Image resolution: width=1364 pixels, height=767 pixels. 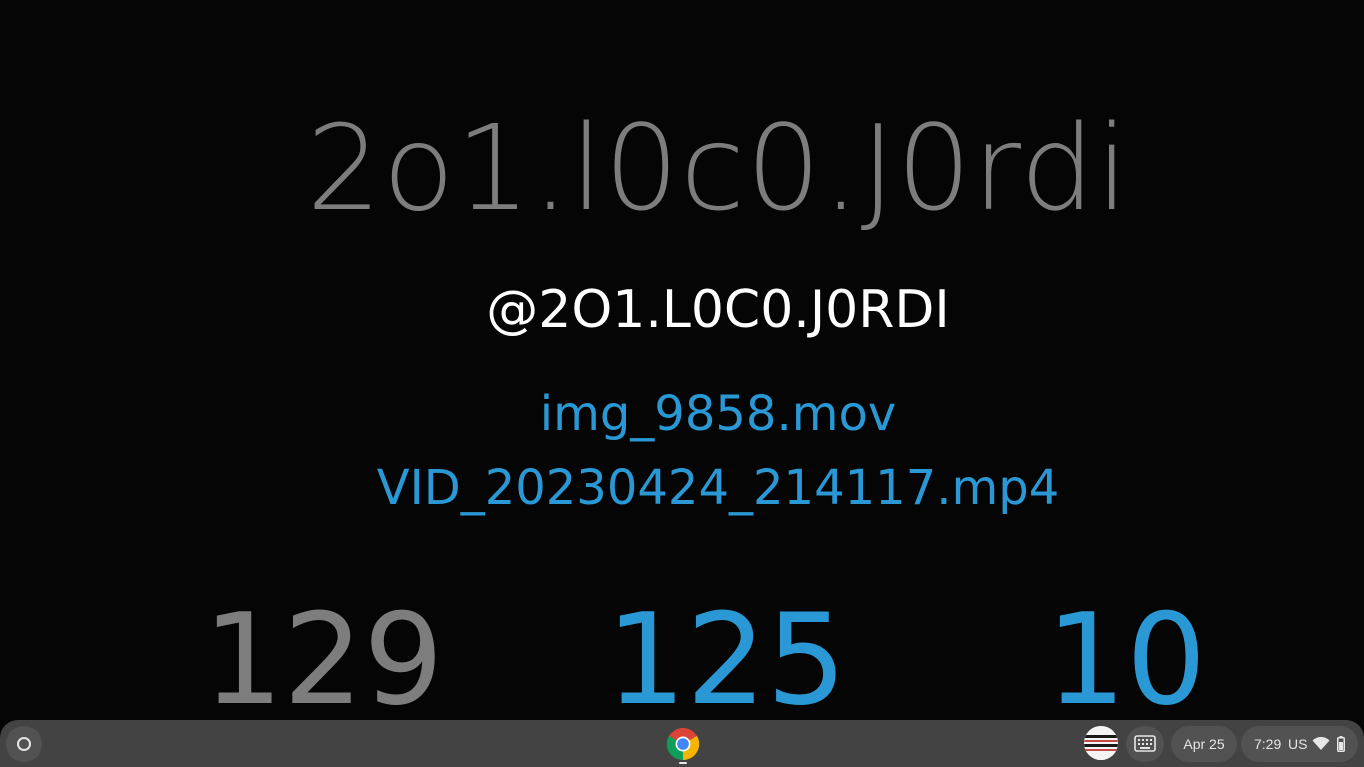 What do you see at coordinates (683, 763) in the screenshot?
I see `running-app-indicator` at bounding box center [683, 763].